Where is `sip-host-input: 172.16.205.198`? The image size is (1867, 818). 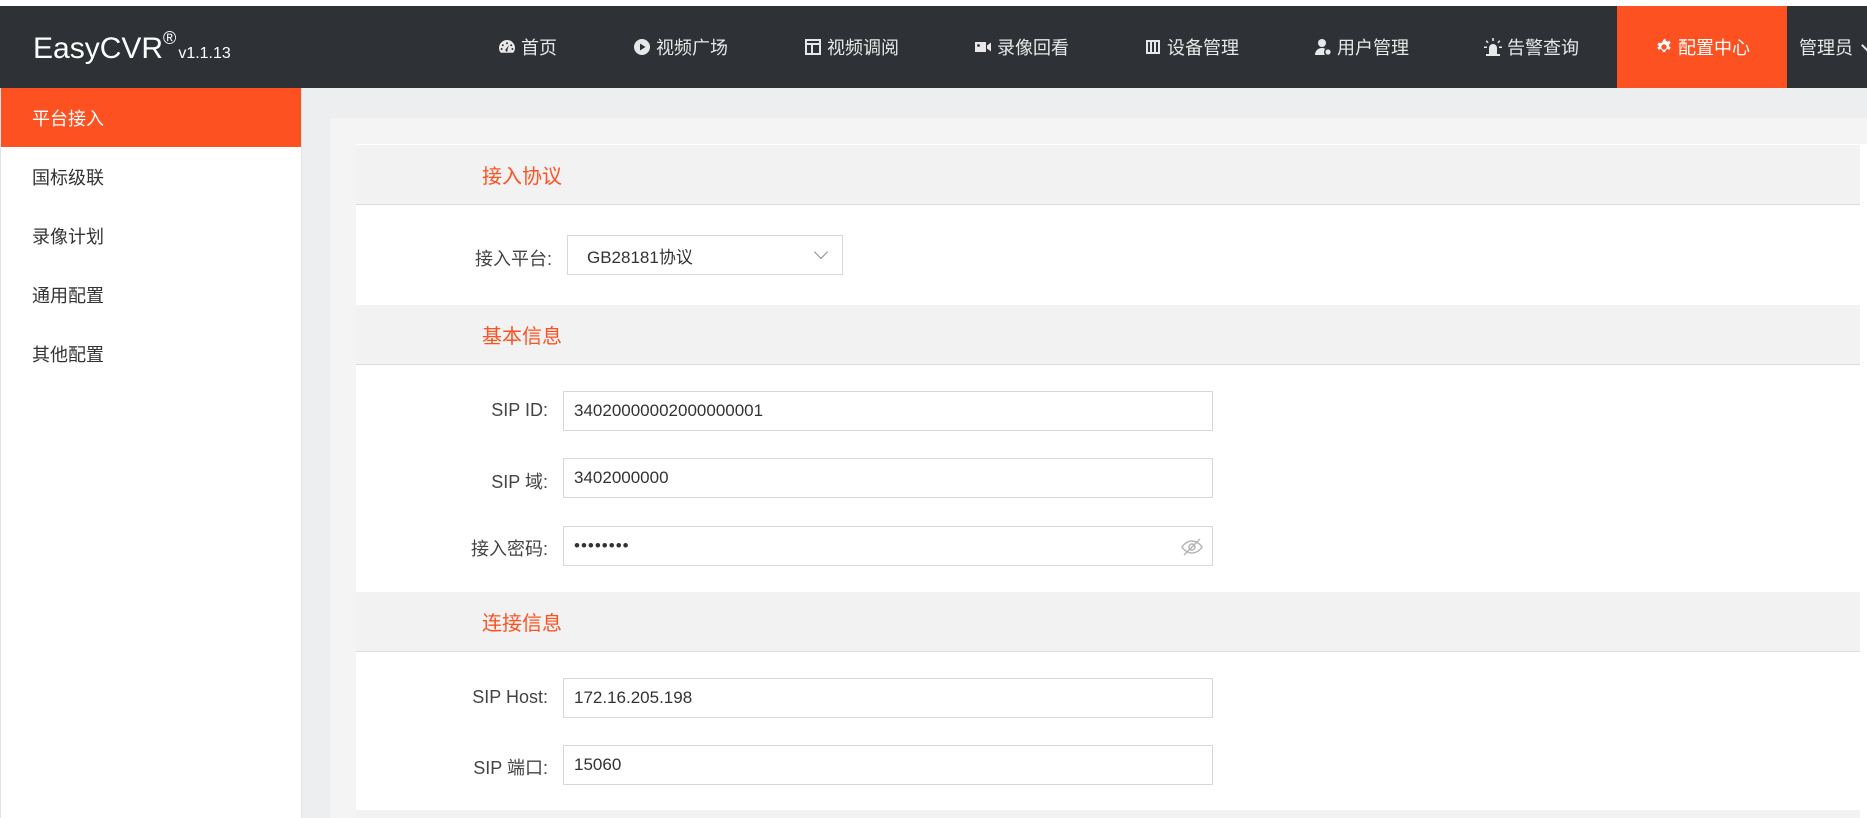 sip-host-input: 172.16.205.198 is located at coordinates (888, 698).